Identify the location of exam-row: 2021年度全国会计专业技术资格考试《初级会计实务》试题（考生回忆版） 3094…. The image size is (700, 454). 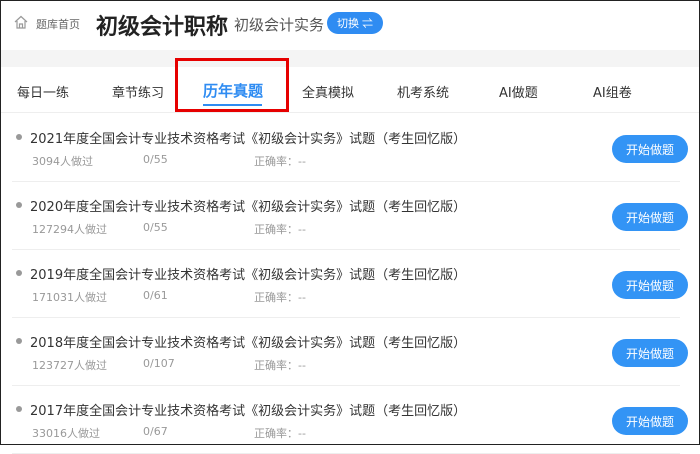
(350, 148).